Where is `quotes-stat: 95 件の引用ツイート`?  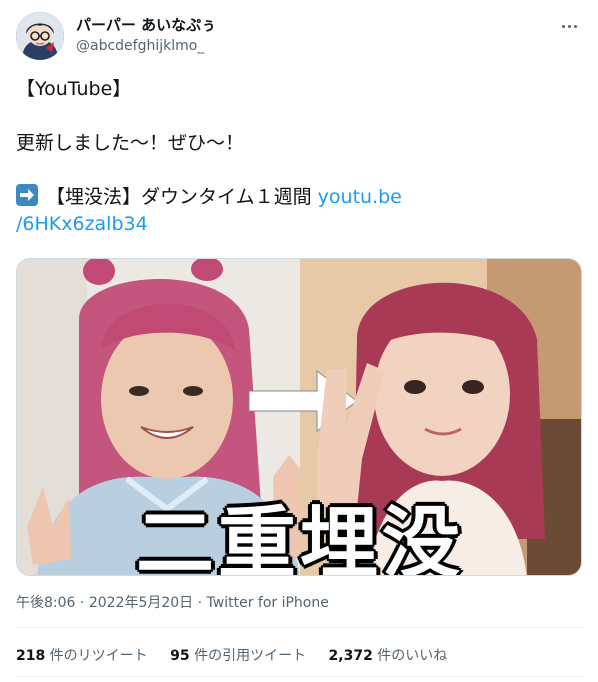 quotes-stat: 95 件の引用ツイート is located at coordinates (238, 656).